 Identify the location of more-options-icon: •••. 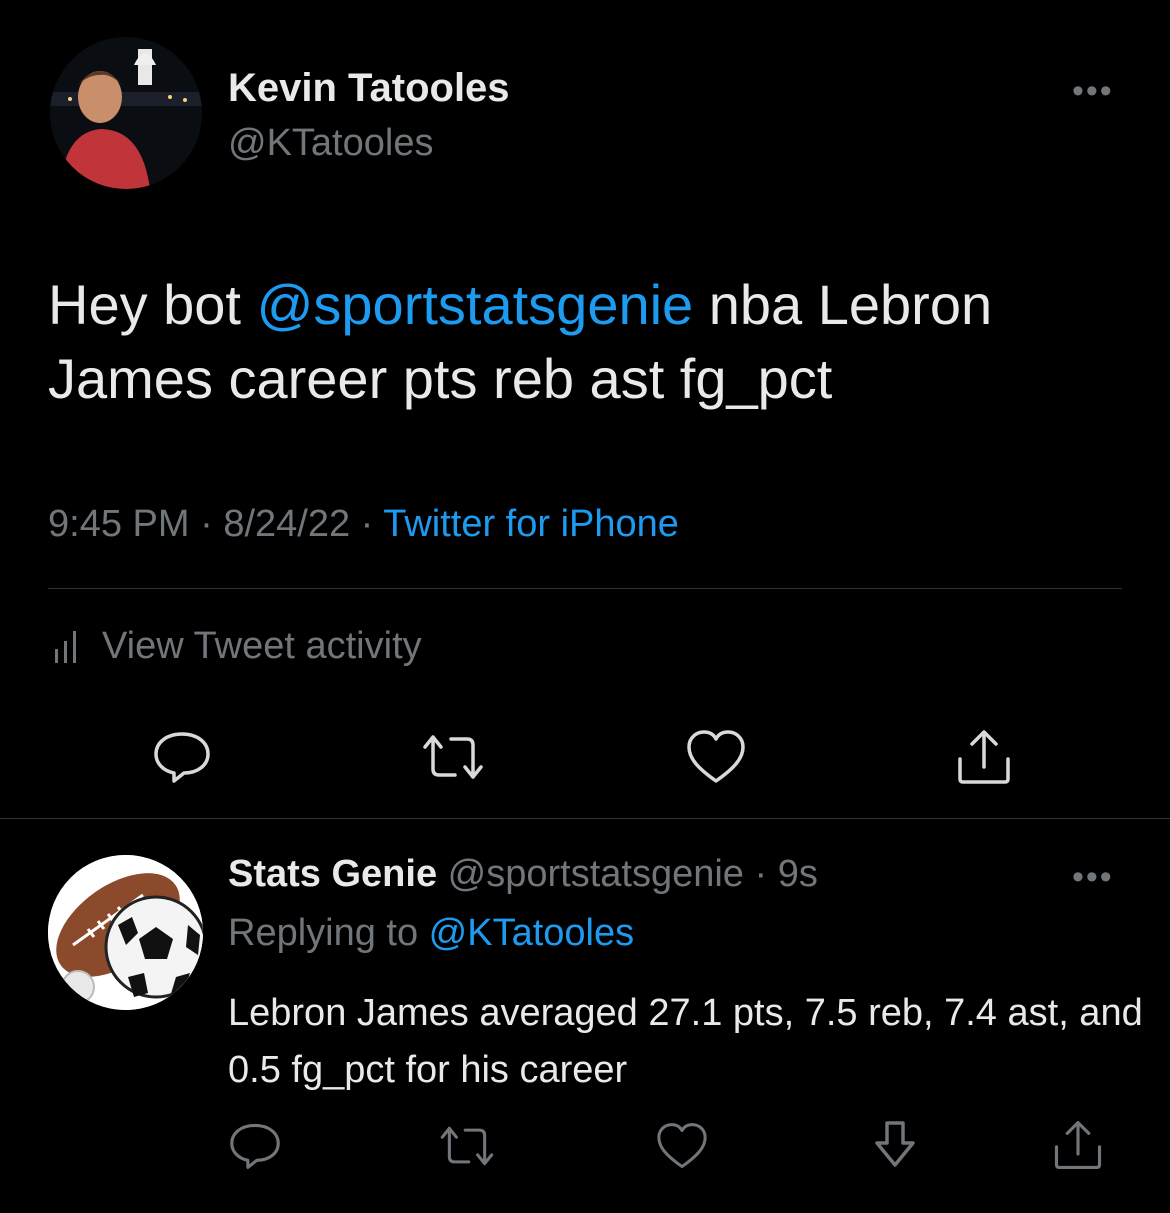
(1093, 91).